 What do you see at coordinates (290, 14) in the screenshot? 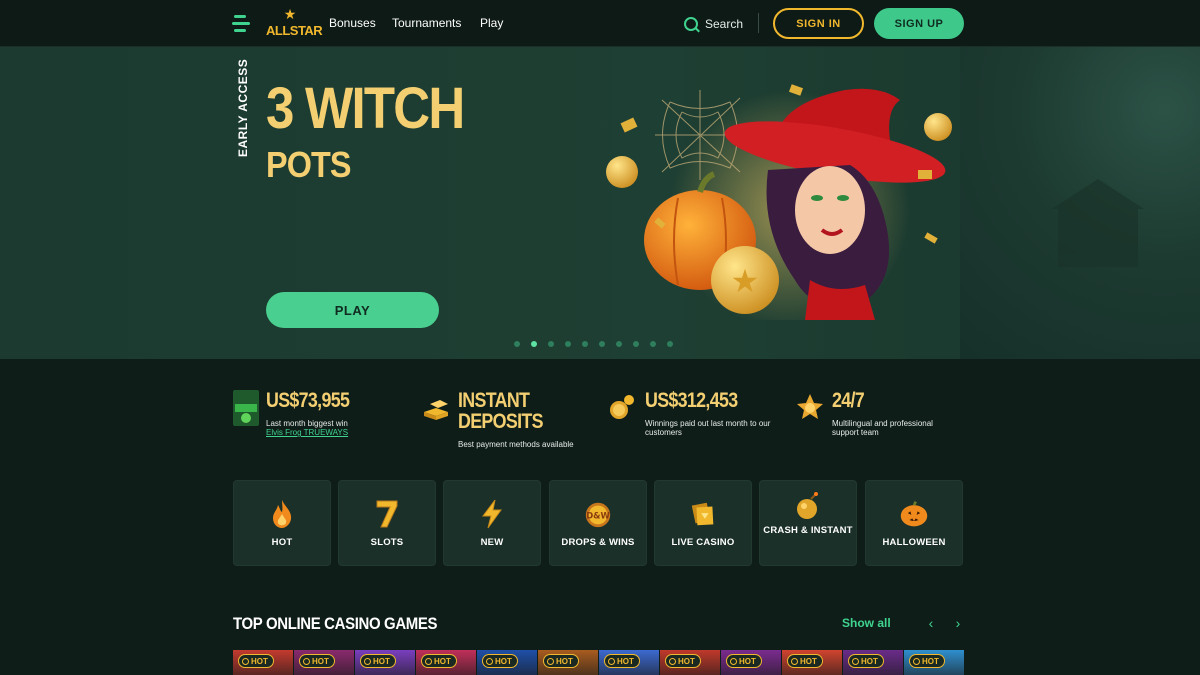
I see `star-icon: ★` at bounding box center [290, 14].